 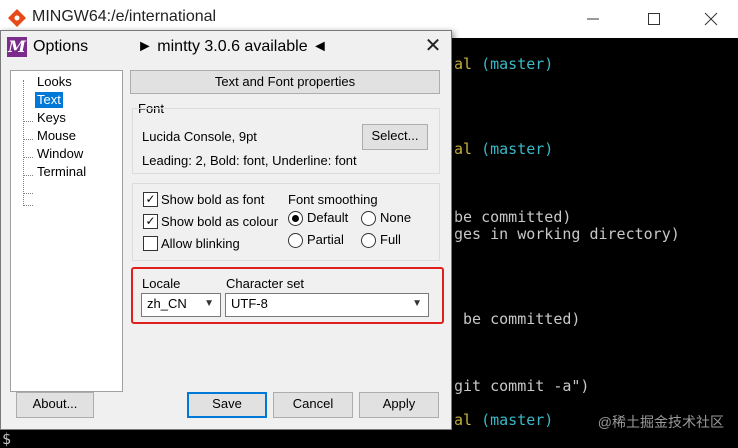 What do you see at coordinates (368, 240) in the screenshot?
I see `smoothing-full-radio` at bounding box center [368, 240].